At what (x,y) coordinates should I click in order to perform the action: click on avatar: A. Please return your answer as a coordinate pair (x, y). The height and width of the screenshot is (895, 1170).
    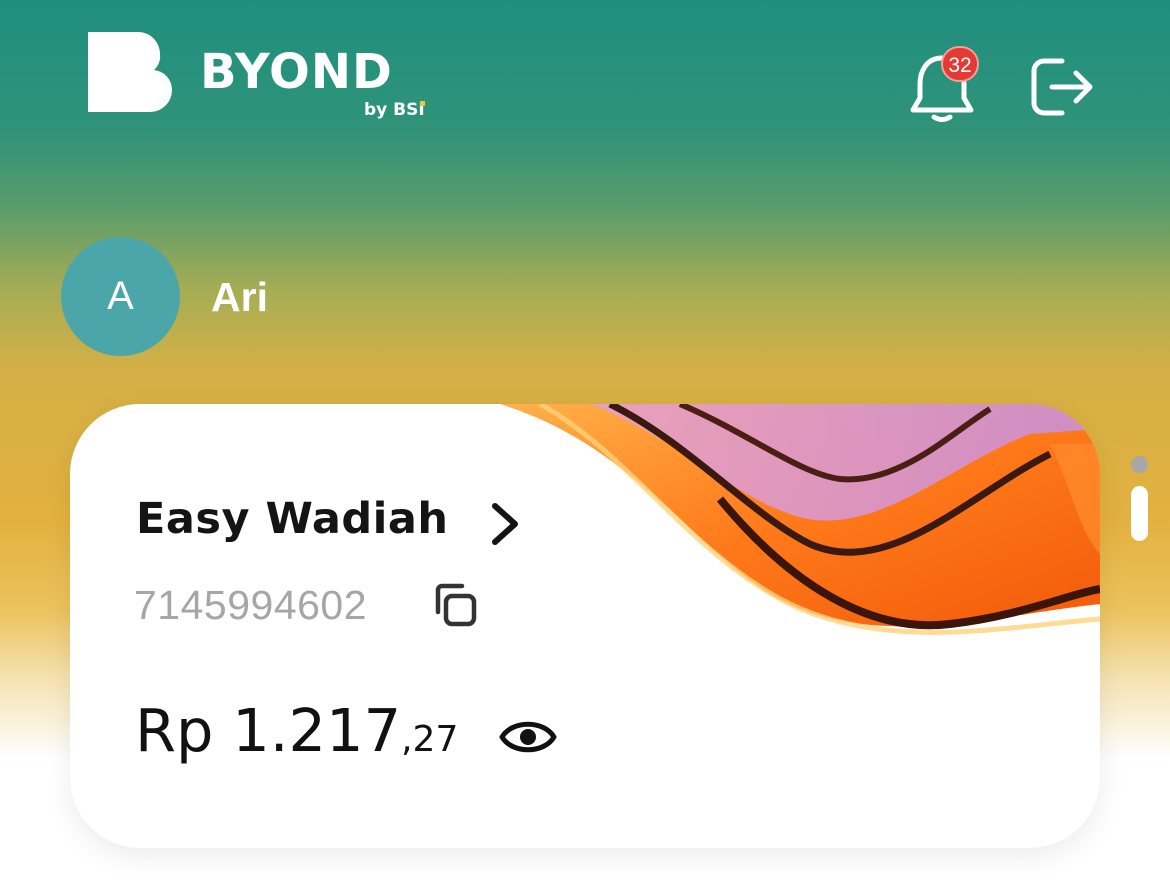
    Looking at the image, I should click on (120, 296).